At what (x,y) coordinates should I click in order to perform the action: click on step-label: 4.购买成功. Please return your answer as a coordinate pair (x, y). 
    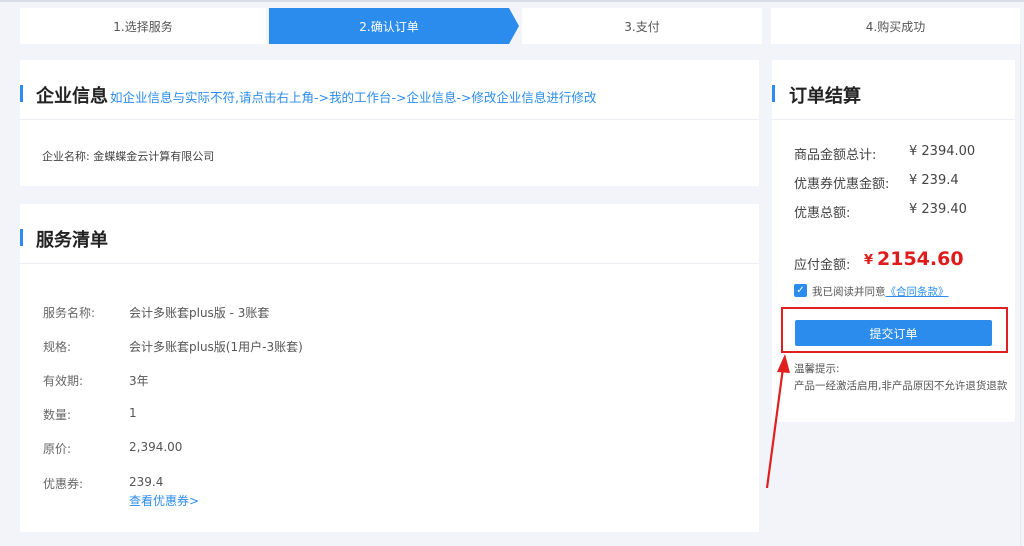
    Looking at the image, I should click on (895, 26).